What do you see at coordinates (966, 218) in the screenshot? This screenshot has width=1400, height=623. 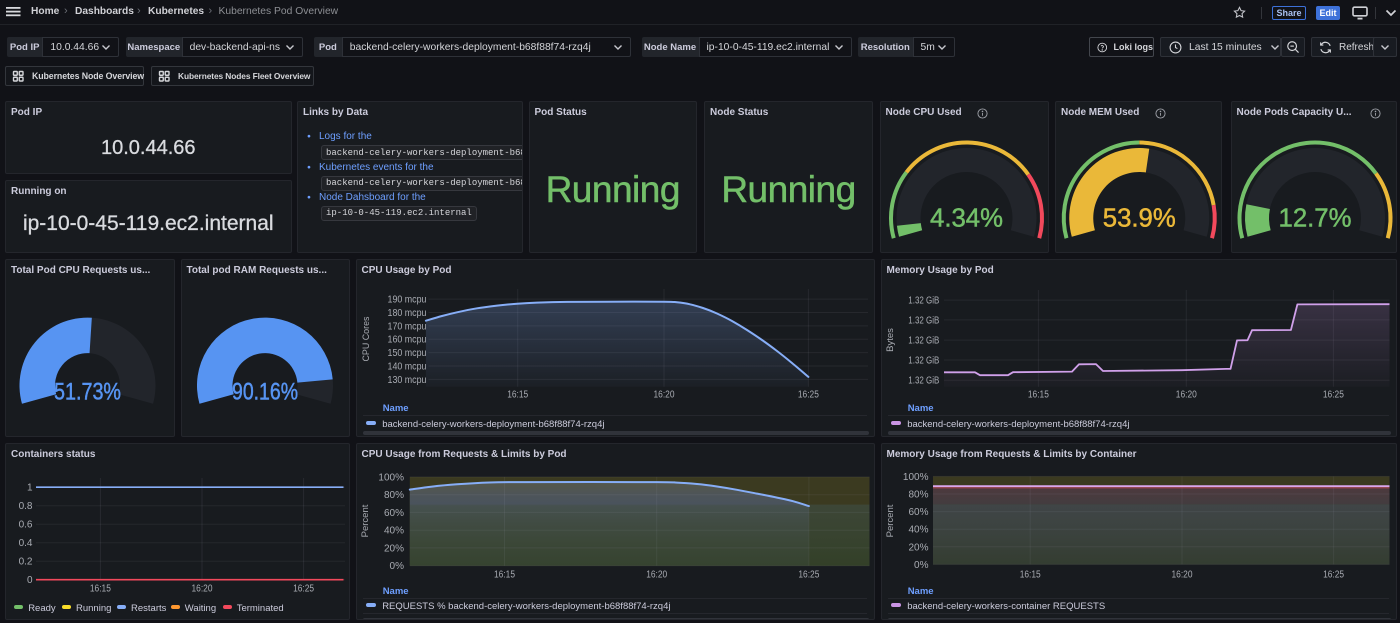 I see `svg-text: 4.34%` at bounding box center [966, 218].